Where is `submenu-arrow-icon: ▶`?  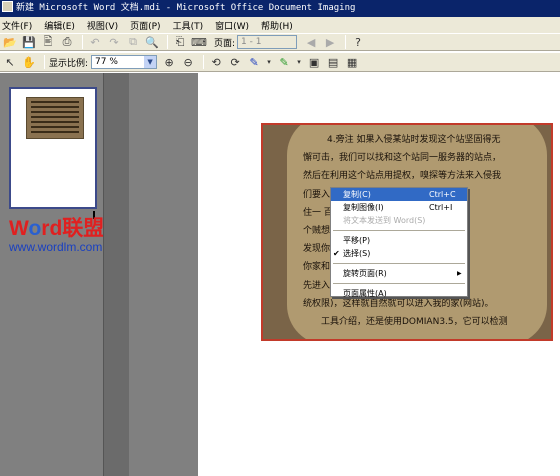
submenu-arrow-icon: ▶ is located at coordinates (459, 273).